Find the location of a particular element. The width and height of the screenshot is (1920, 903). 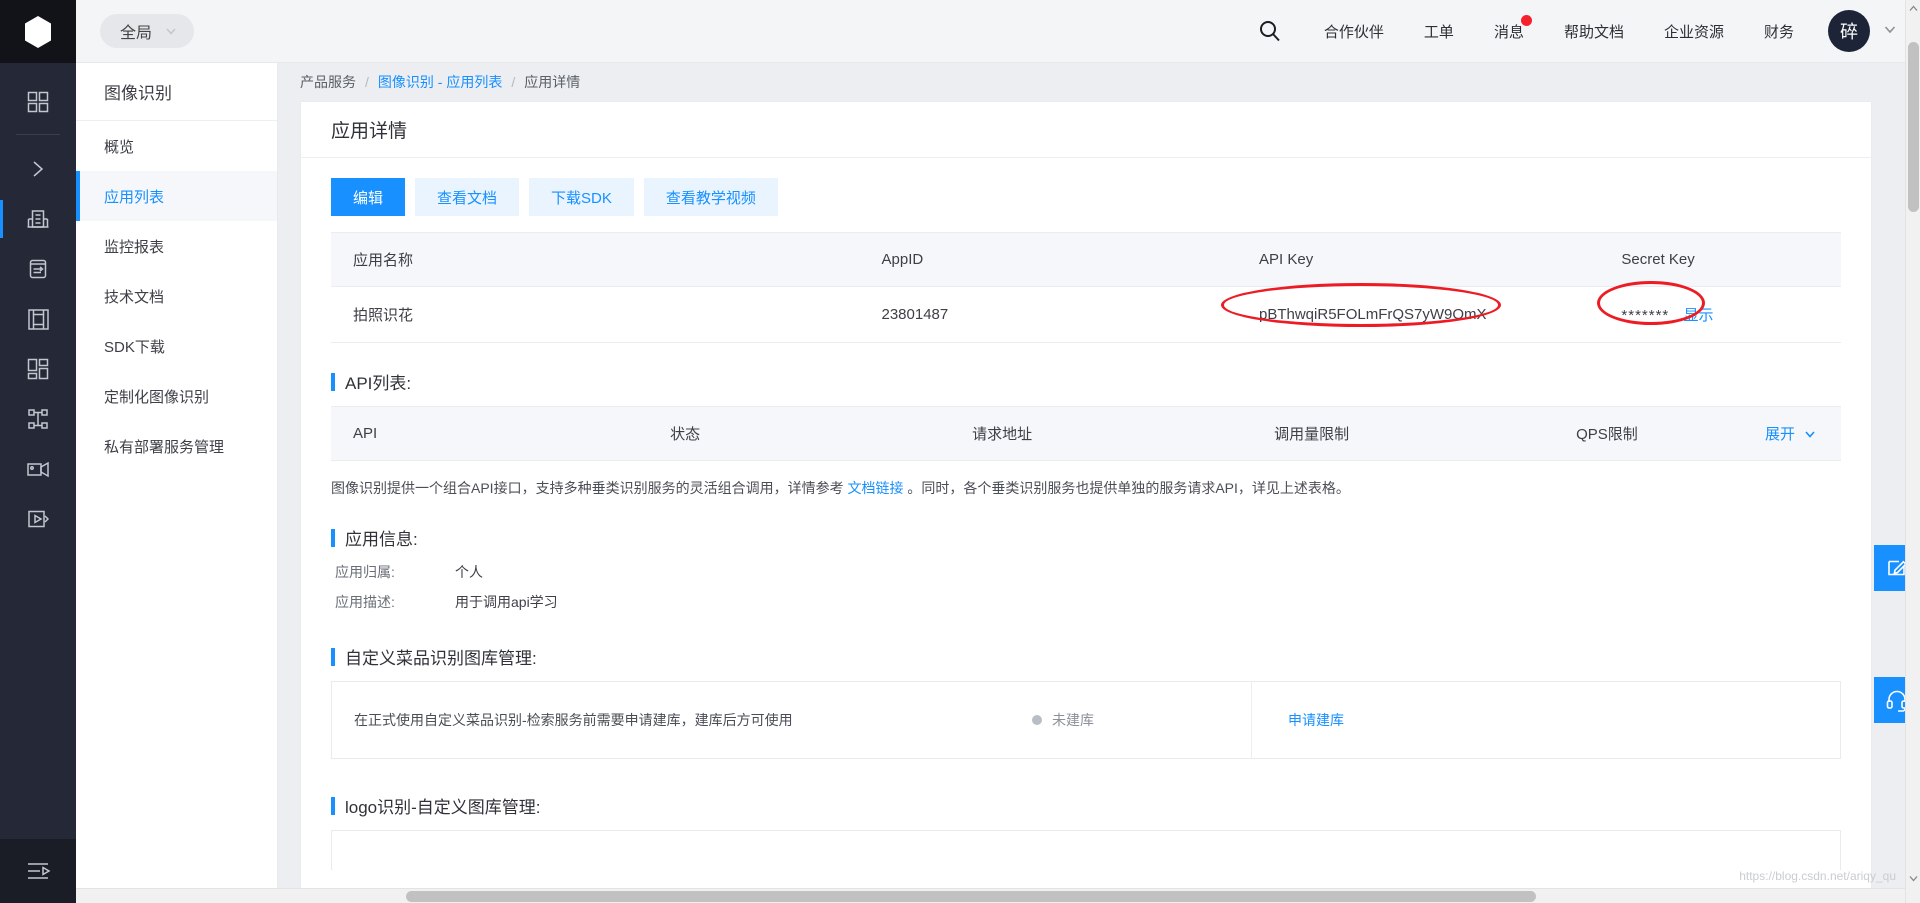

sidebar-item-label: 私有部署服务管理 is located at coordinates (164, 447).